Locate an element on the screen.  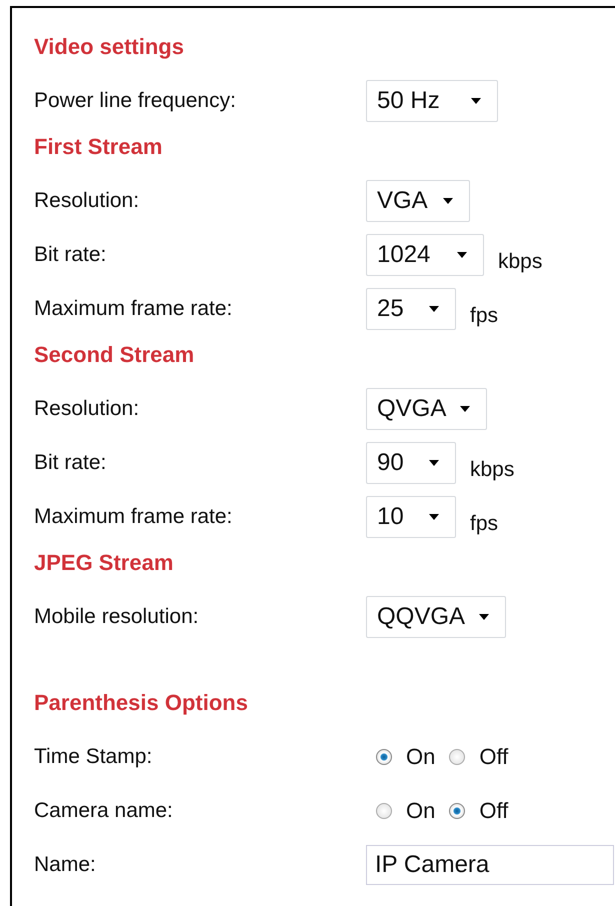
dropdown: 10 is located at coordinates (411, 517).